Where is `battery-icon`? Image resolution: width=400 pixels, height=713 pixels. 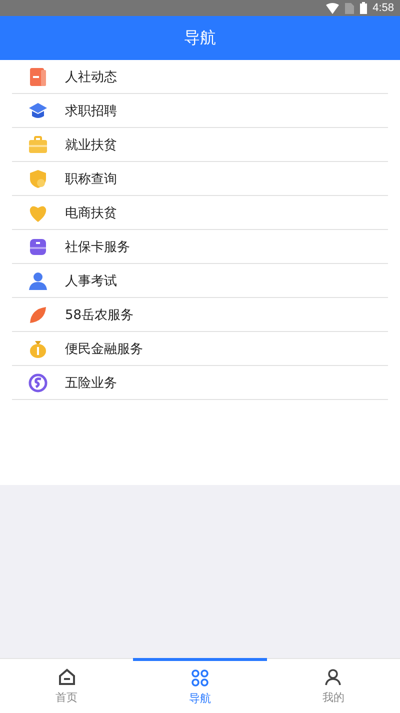 battery-icon is located at coordinates (363, 8).